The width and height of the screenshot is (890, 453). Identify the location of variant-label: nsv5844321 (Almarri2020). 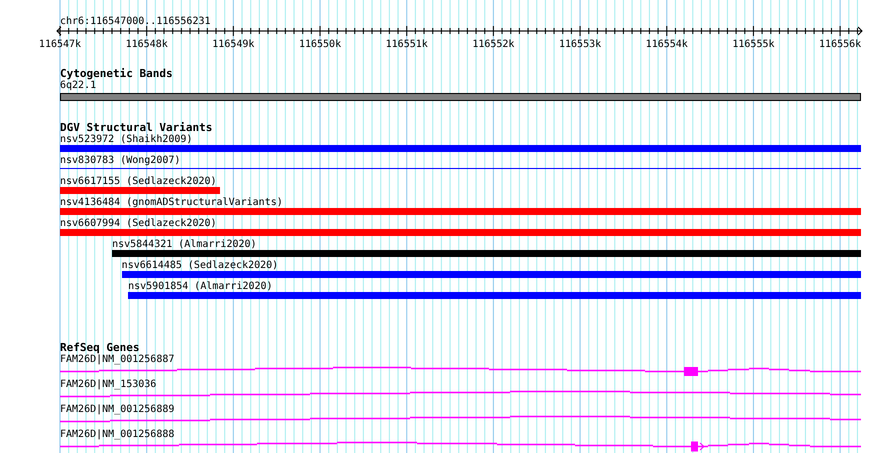
(184, 244).